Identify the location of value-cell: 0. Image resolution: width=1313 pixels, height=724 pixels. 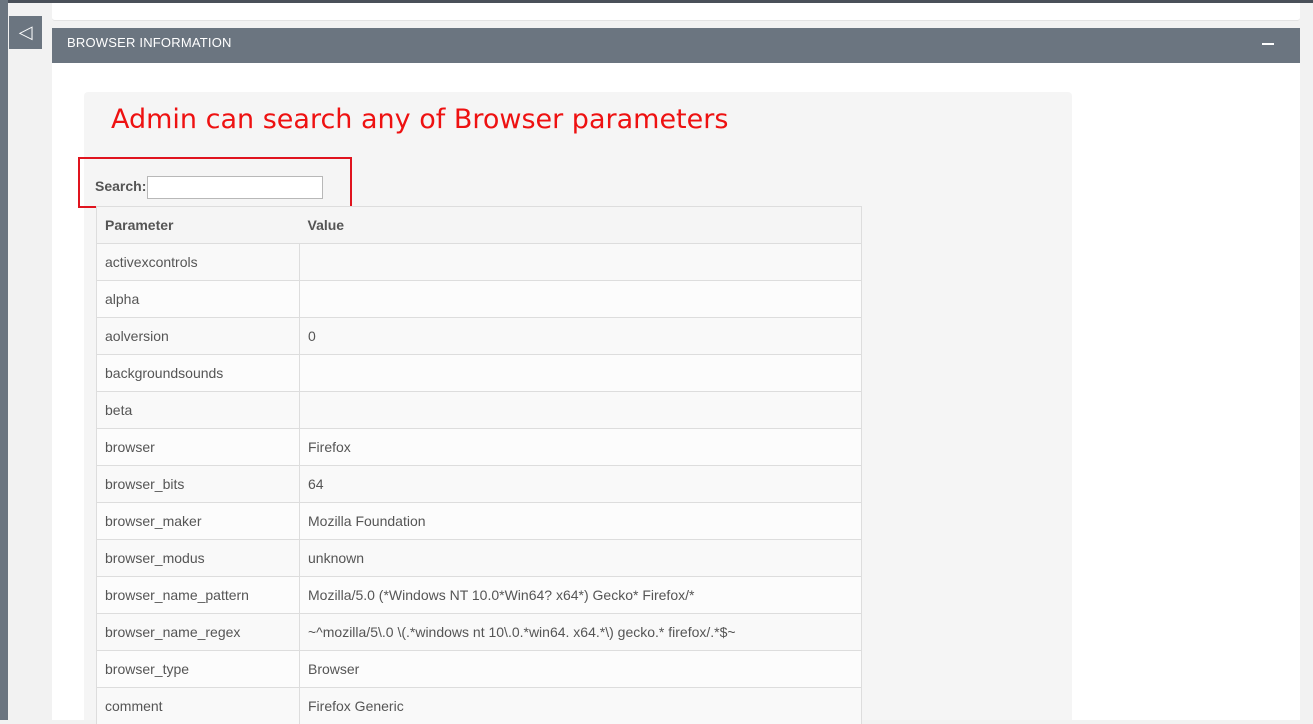
(581, 336).